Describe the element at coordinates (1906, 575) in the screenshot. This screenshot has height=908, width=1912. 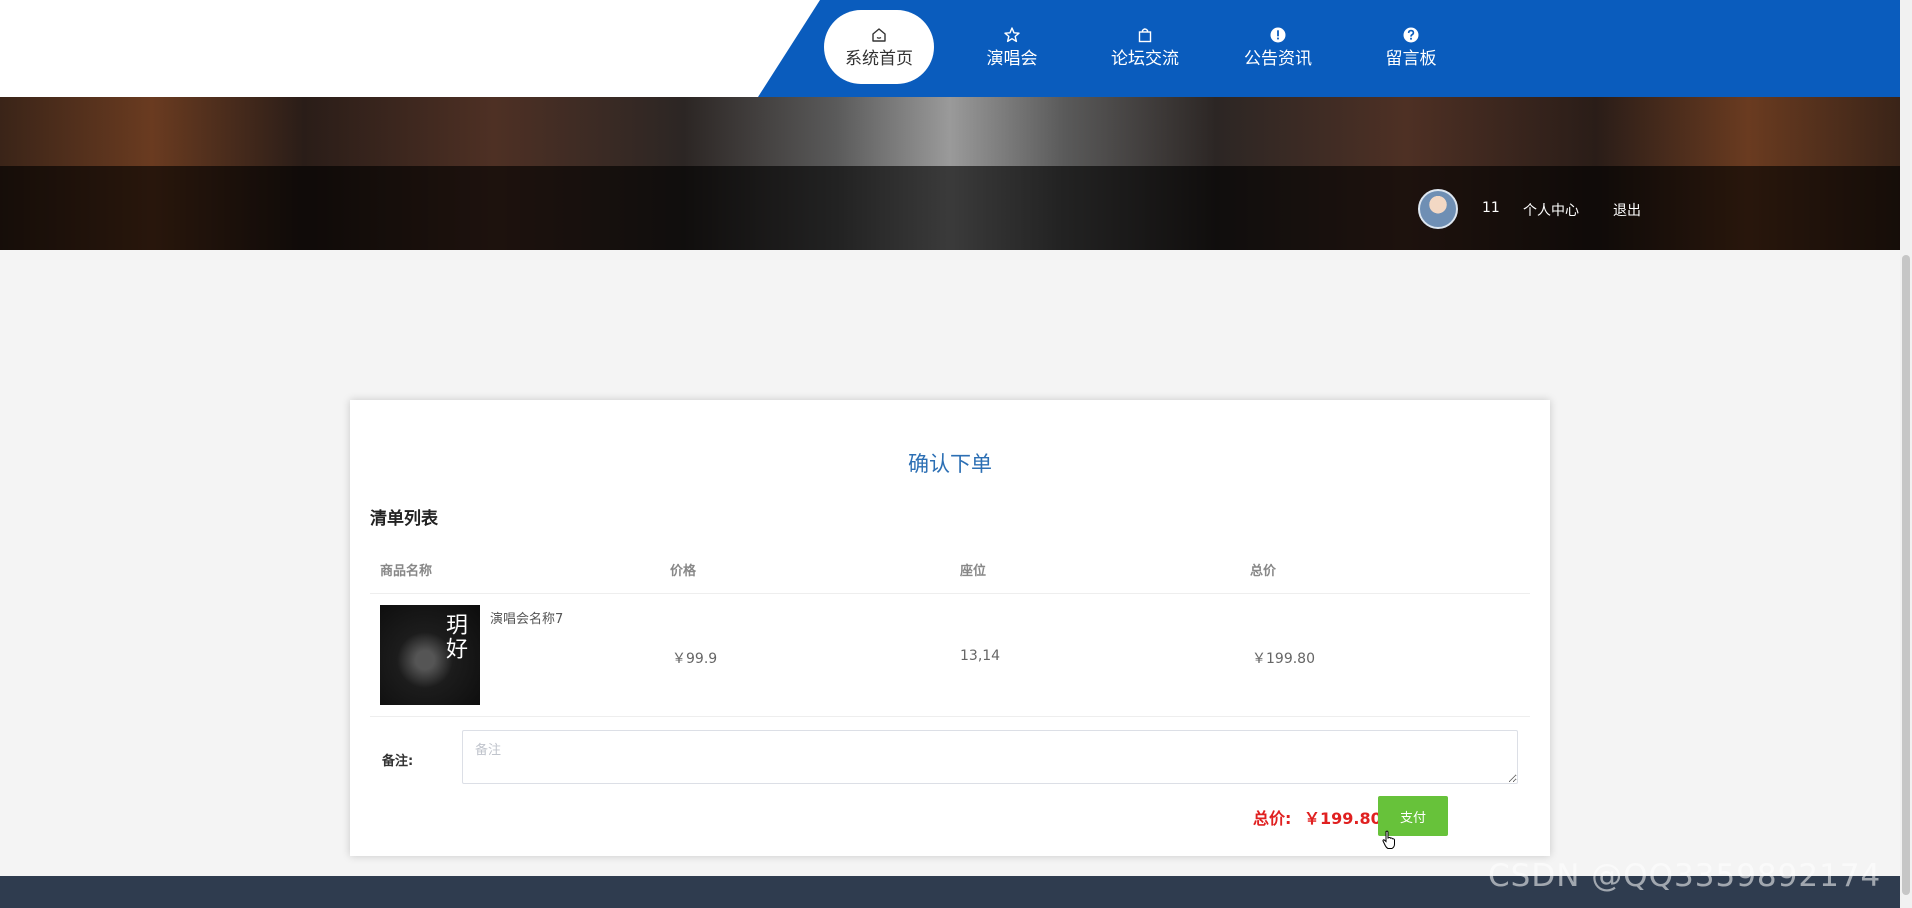
I see `scrollbar-thumb` at that location.